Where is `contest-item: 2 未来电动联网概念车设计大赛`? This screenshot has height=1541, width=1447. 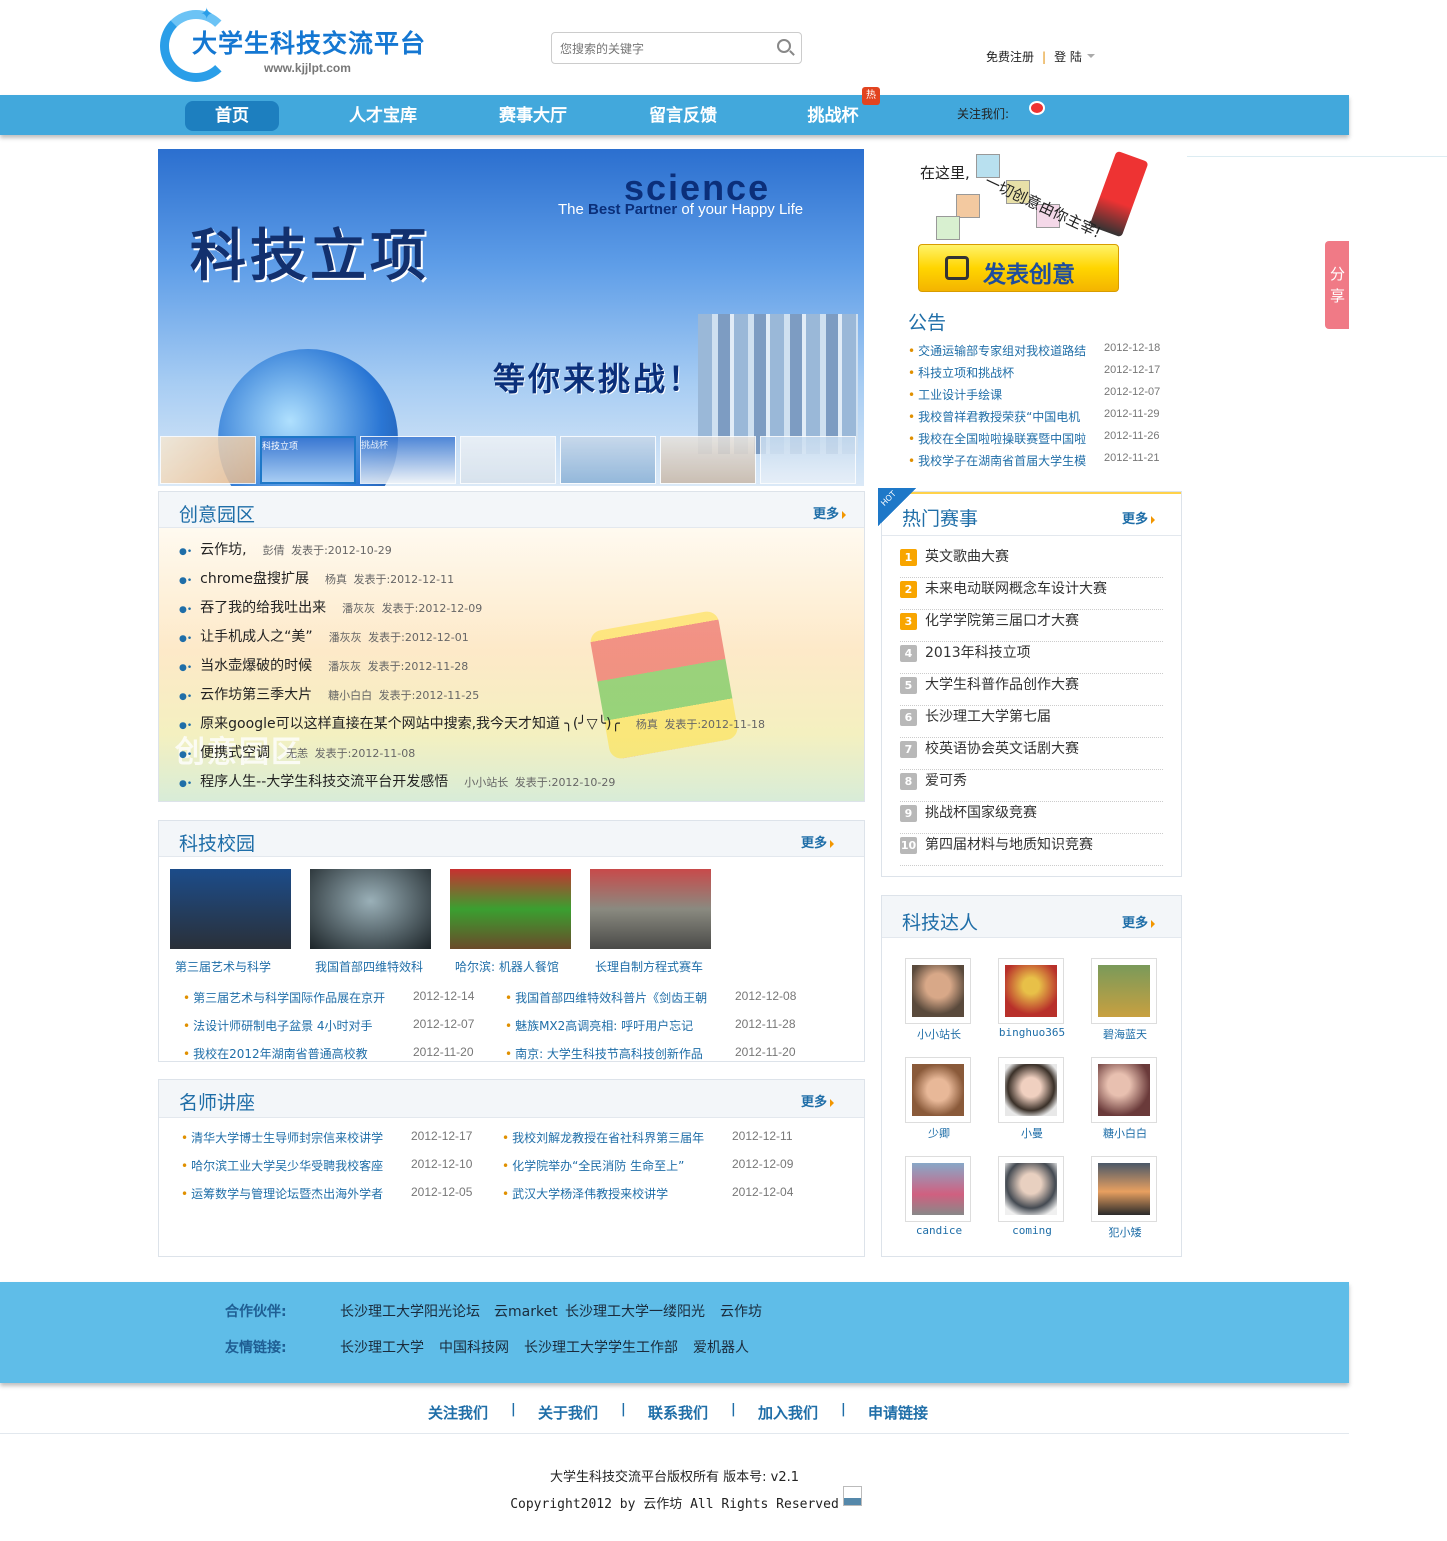
contest-item: 2 未来电动联网概念车设计大赛 is located at coordinates (1031, 594).